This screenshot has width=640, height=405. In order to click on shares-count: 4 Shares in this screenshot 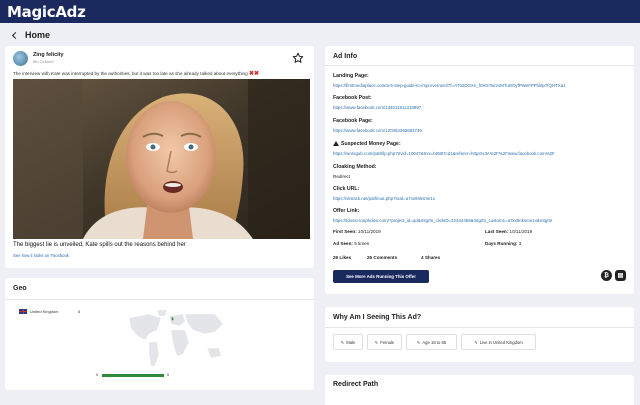, I will do `click(431, 257)`.